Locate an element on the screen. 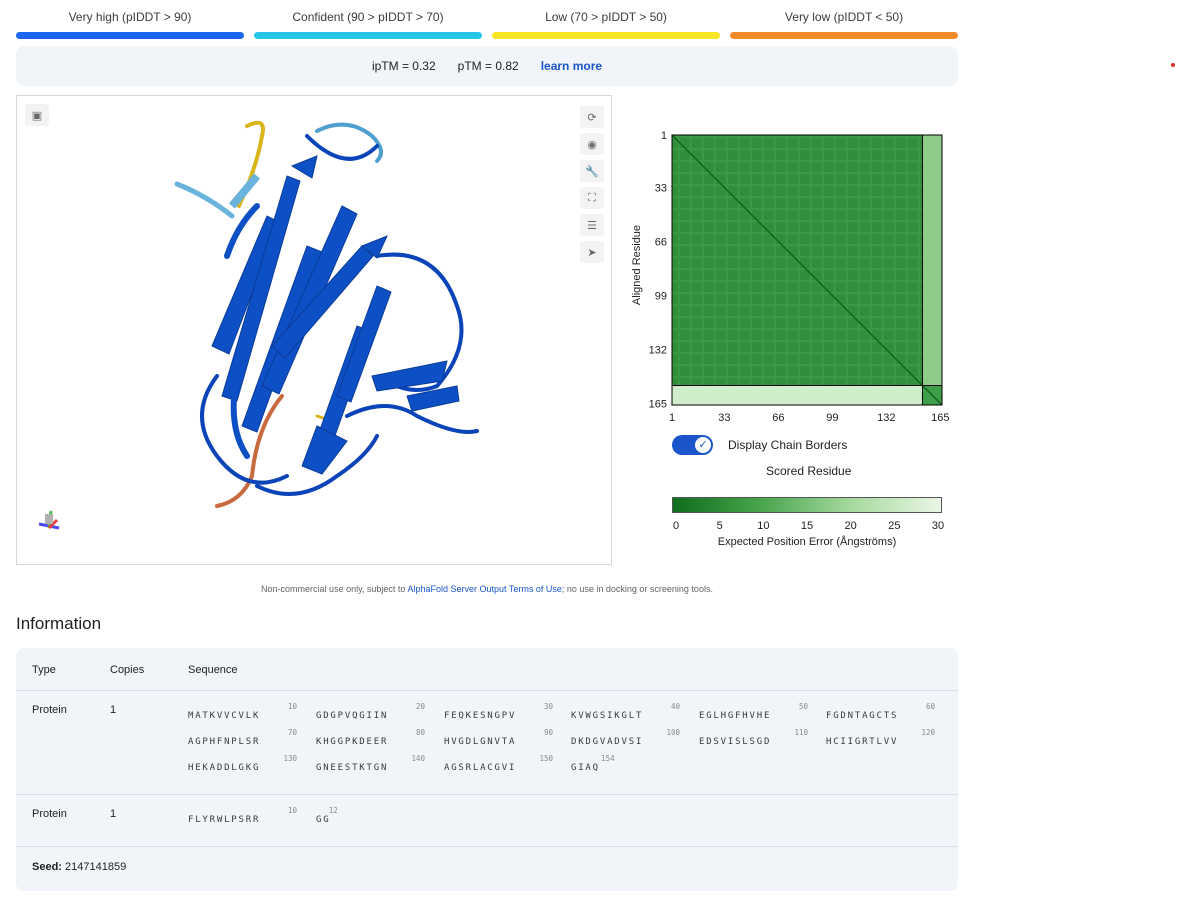 The image size is (1177, 907). sequence-block: GG is located at coordinates (323, 820).